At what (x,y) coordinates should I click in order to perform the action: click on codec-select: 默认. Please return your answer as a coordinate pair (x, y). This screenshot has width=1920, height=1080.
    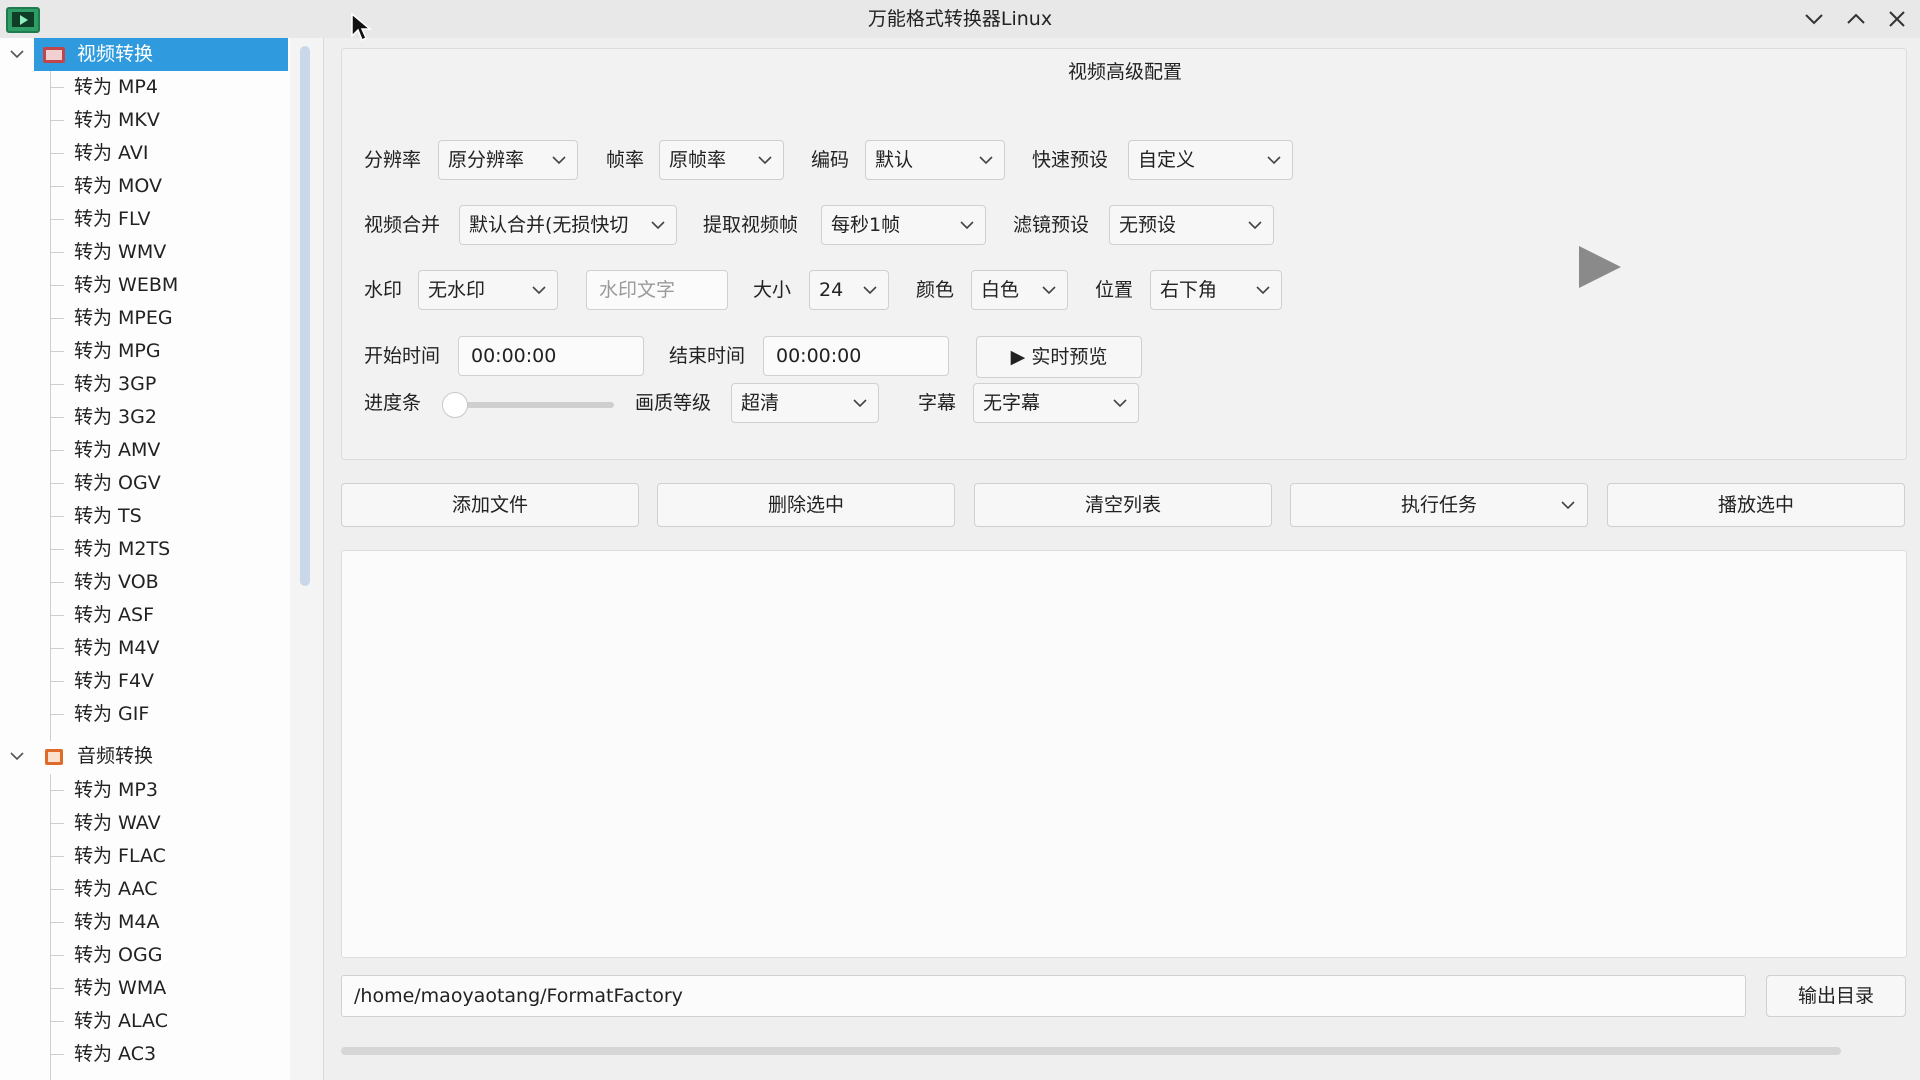
    Looking at the image, I should click on (935, 160).